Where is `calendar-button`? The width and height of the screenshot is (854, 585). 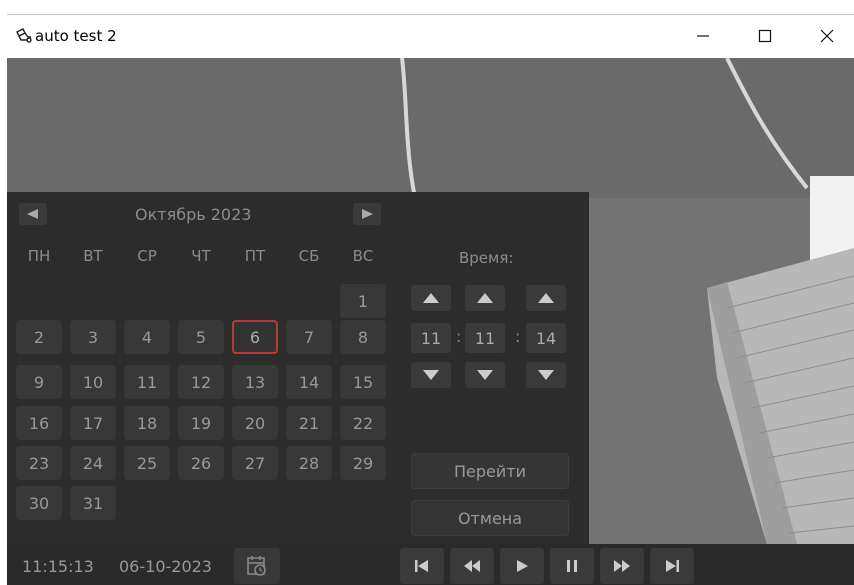
calendar-button is located at coordinates (257, 566).